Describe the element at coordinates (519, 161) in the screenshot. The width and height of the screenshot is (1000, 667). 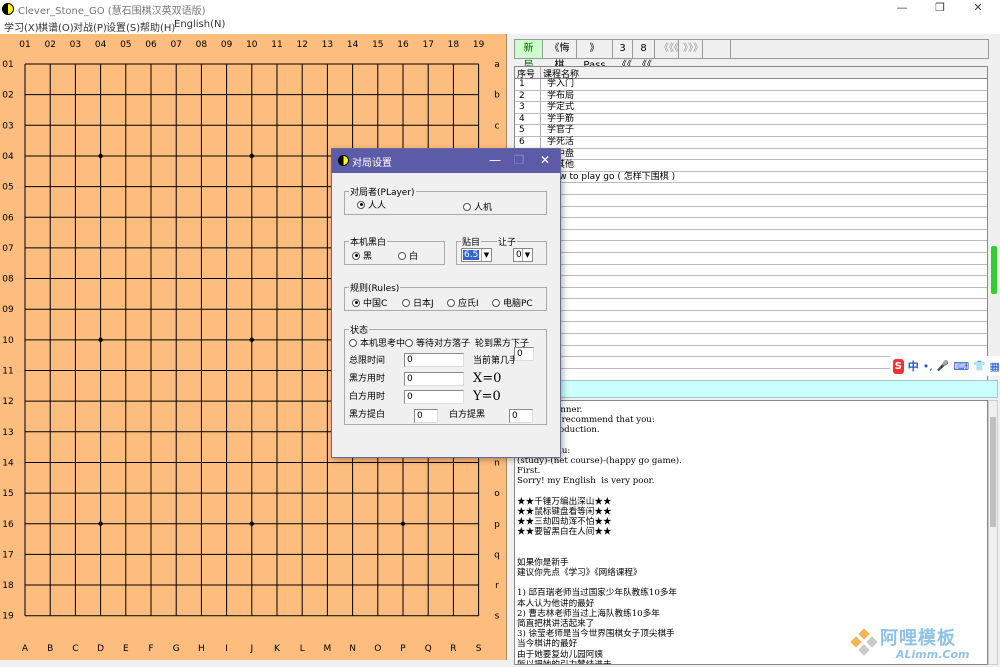
I see `dialog-maximize-button: ❐` at that location.